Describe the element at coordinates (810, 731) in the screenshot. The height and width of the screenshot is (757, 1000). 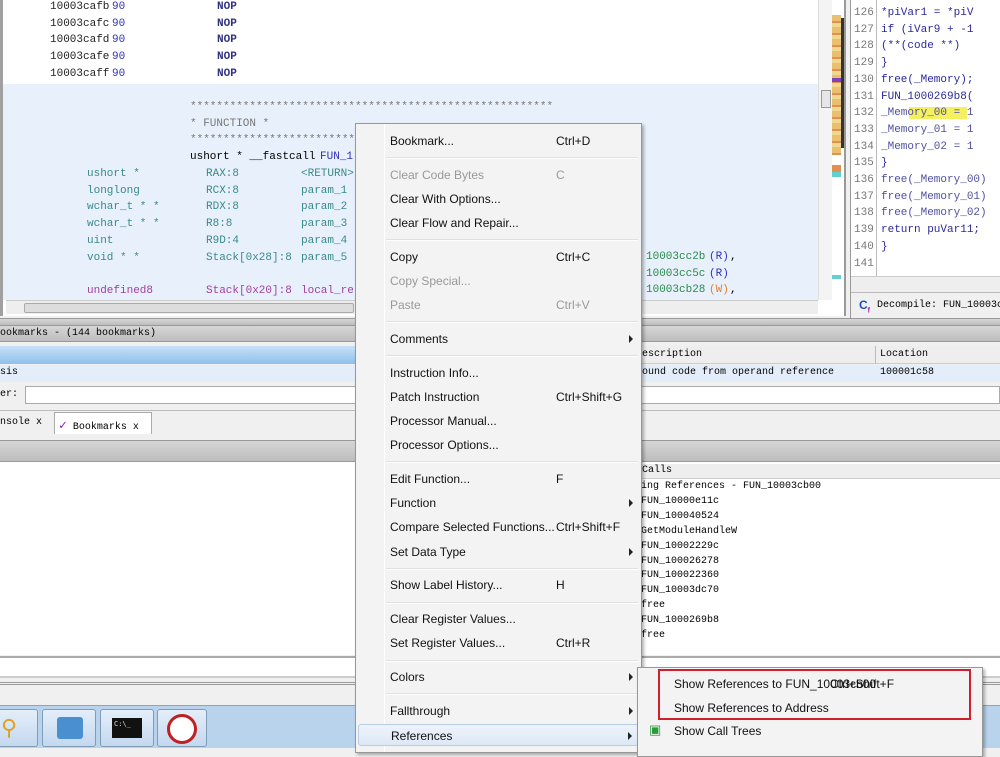
I see `menu-item-show-call-trees: Show Call Trees ▣` at that location.